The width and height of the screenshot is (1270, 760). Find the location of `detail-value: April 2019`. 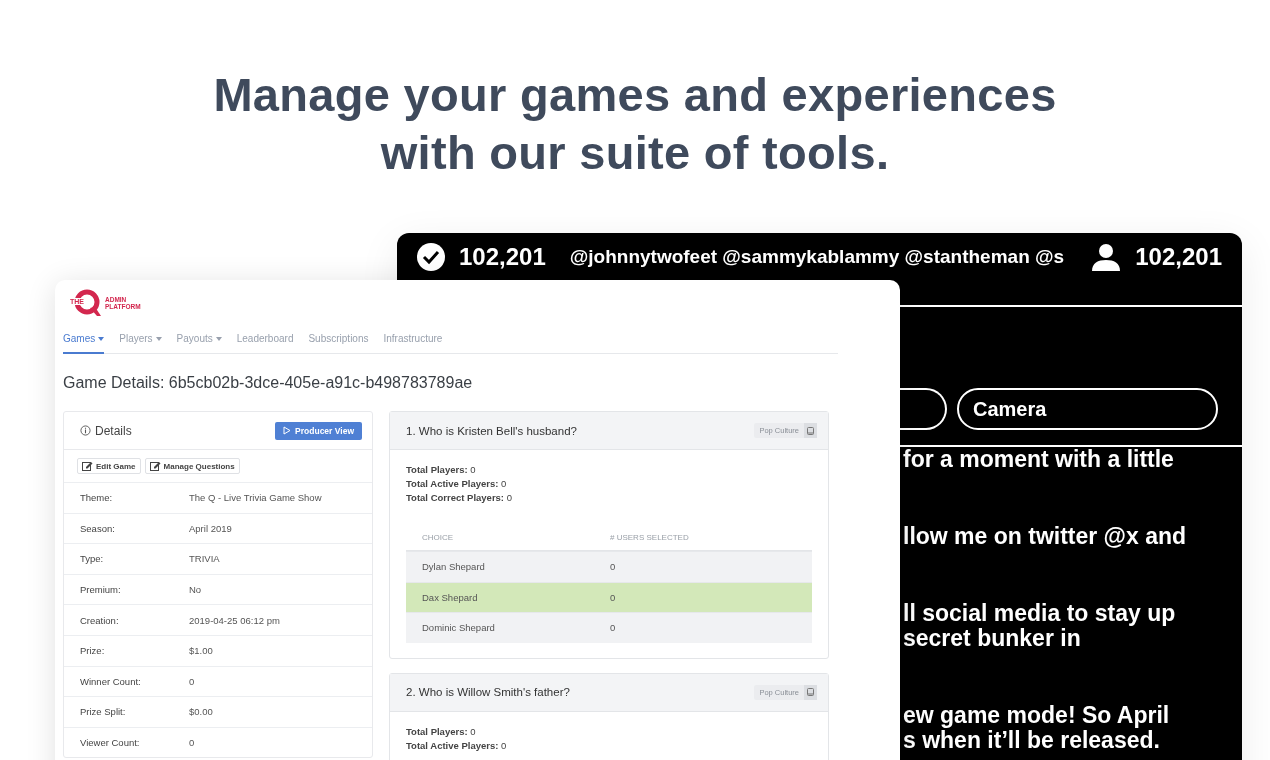

detail-value: April 2019 is located at coordinates (210, 528).